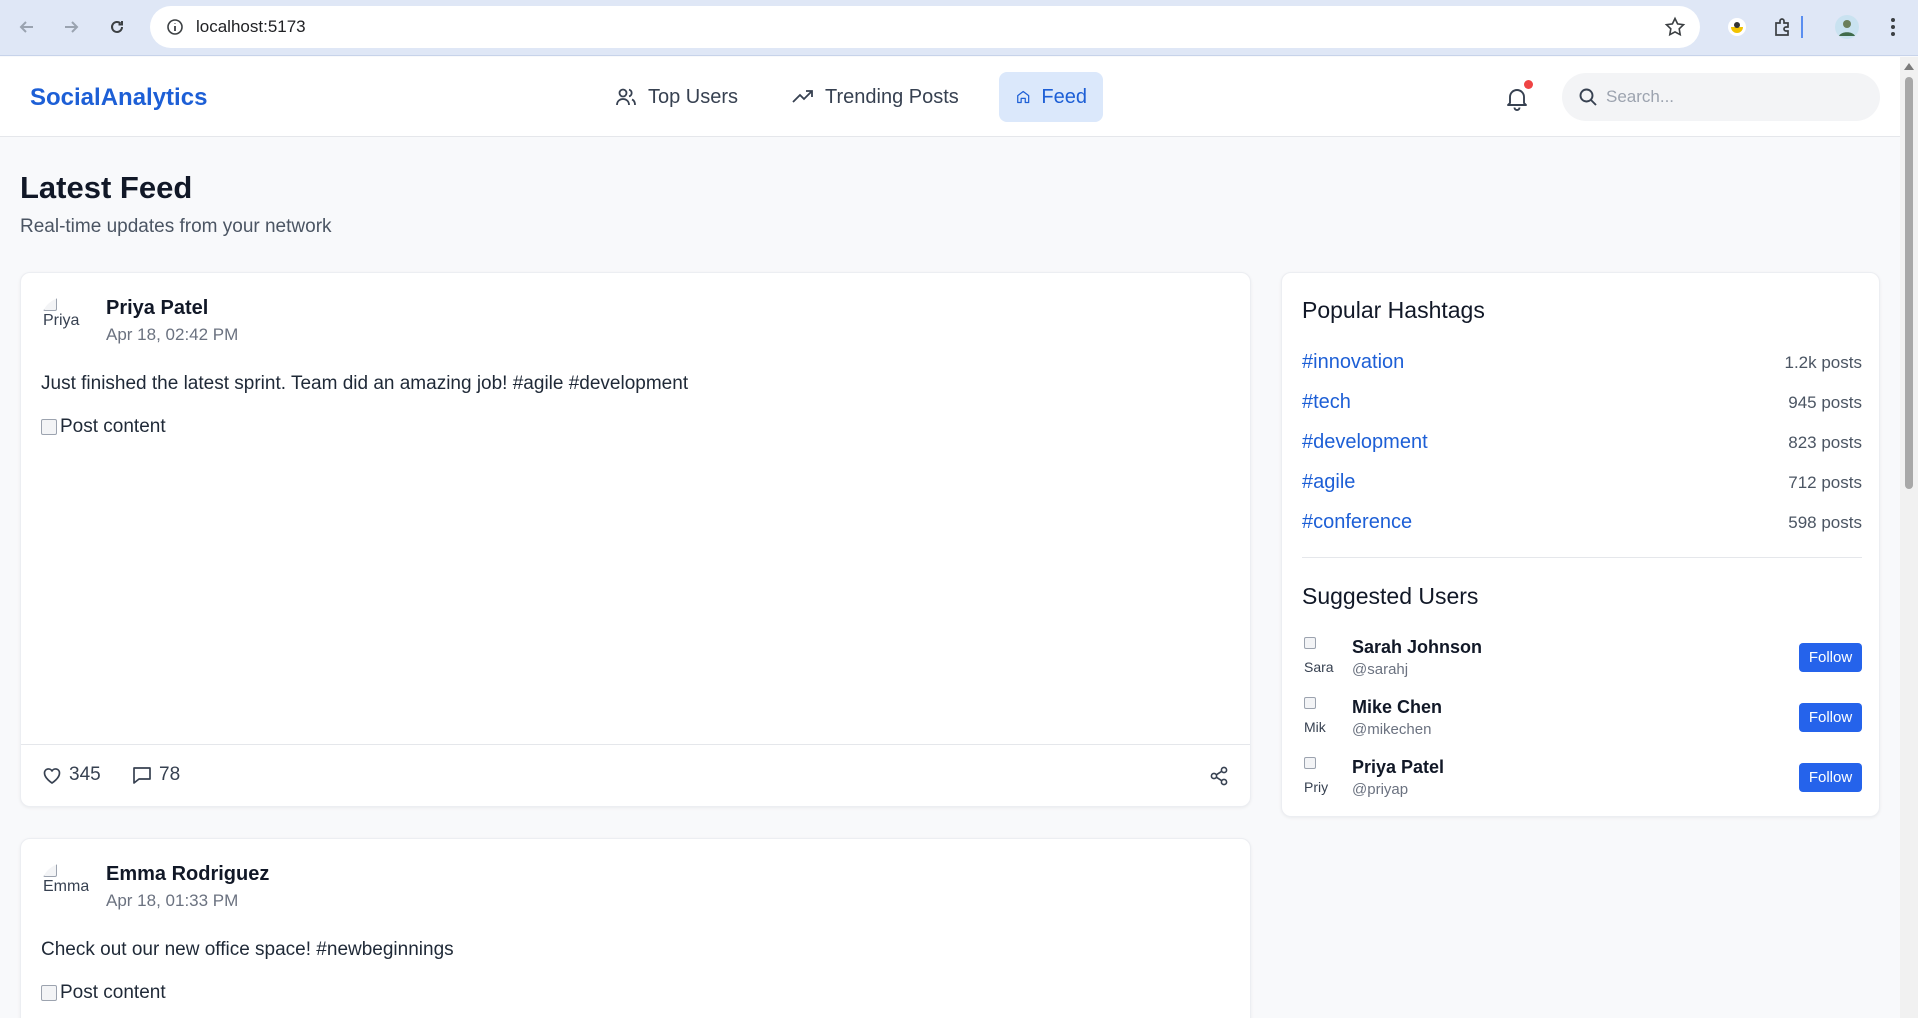  What do you see at coordinates (71, 27) in the screenshot?
I see `forward-icon` at bounding box center [71, 27].